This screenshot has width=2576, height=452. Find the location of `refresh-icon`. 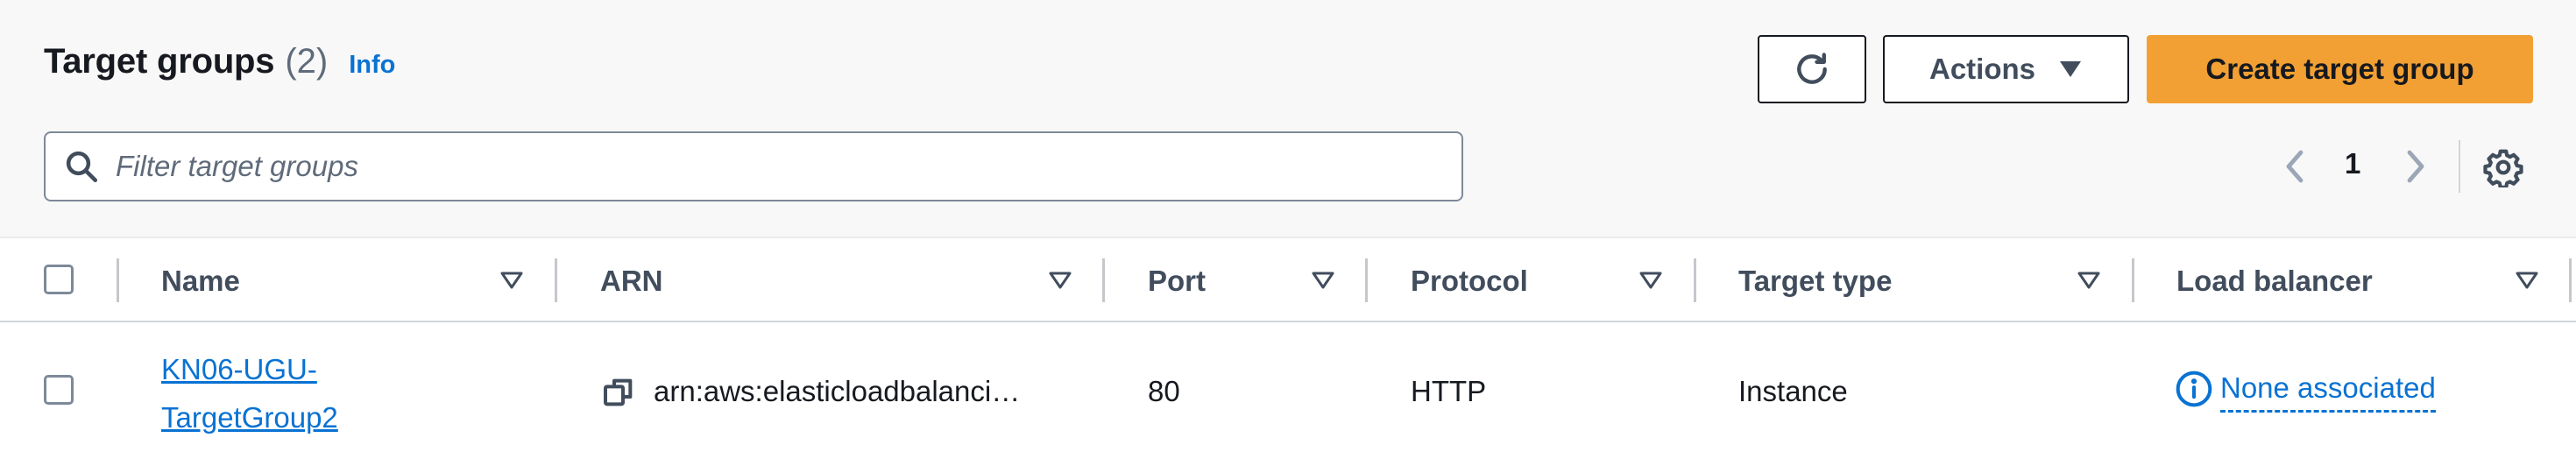

refresh-icon is located at coordinates (1812, 68).